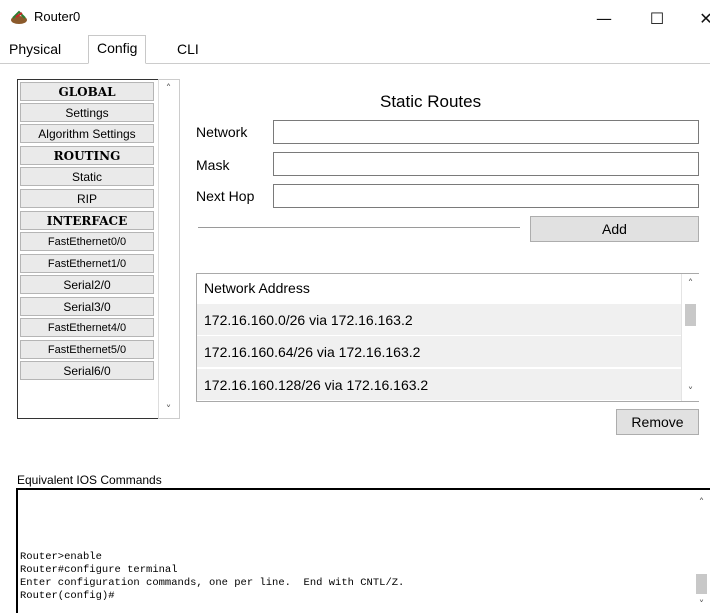  I want to click on minimize-button: —, so click(604, 19).